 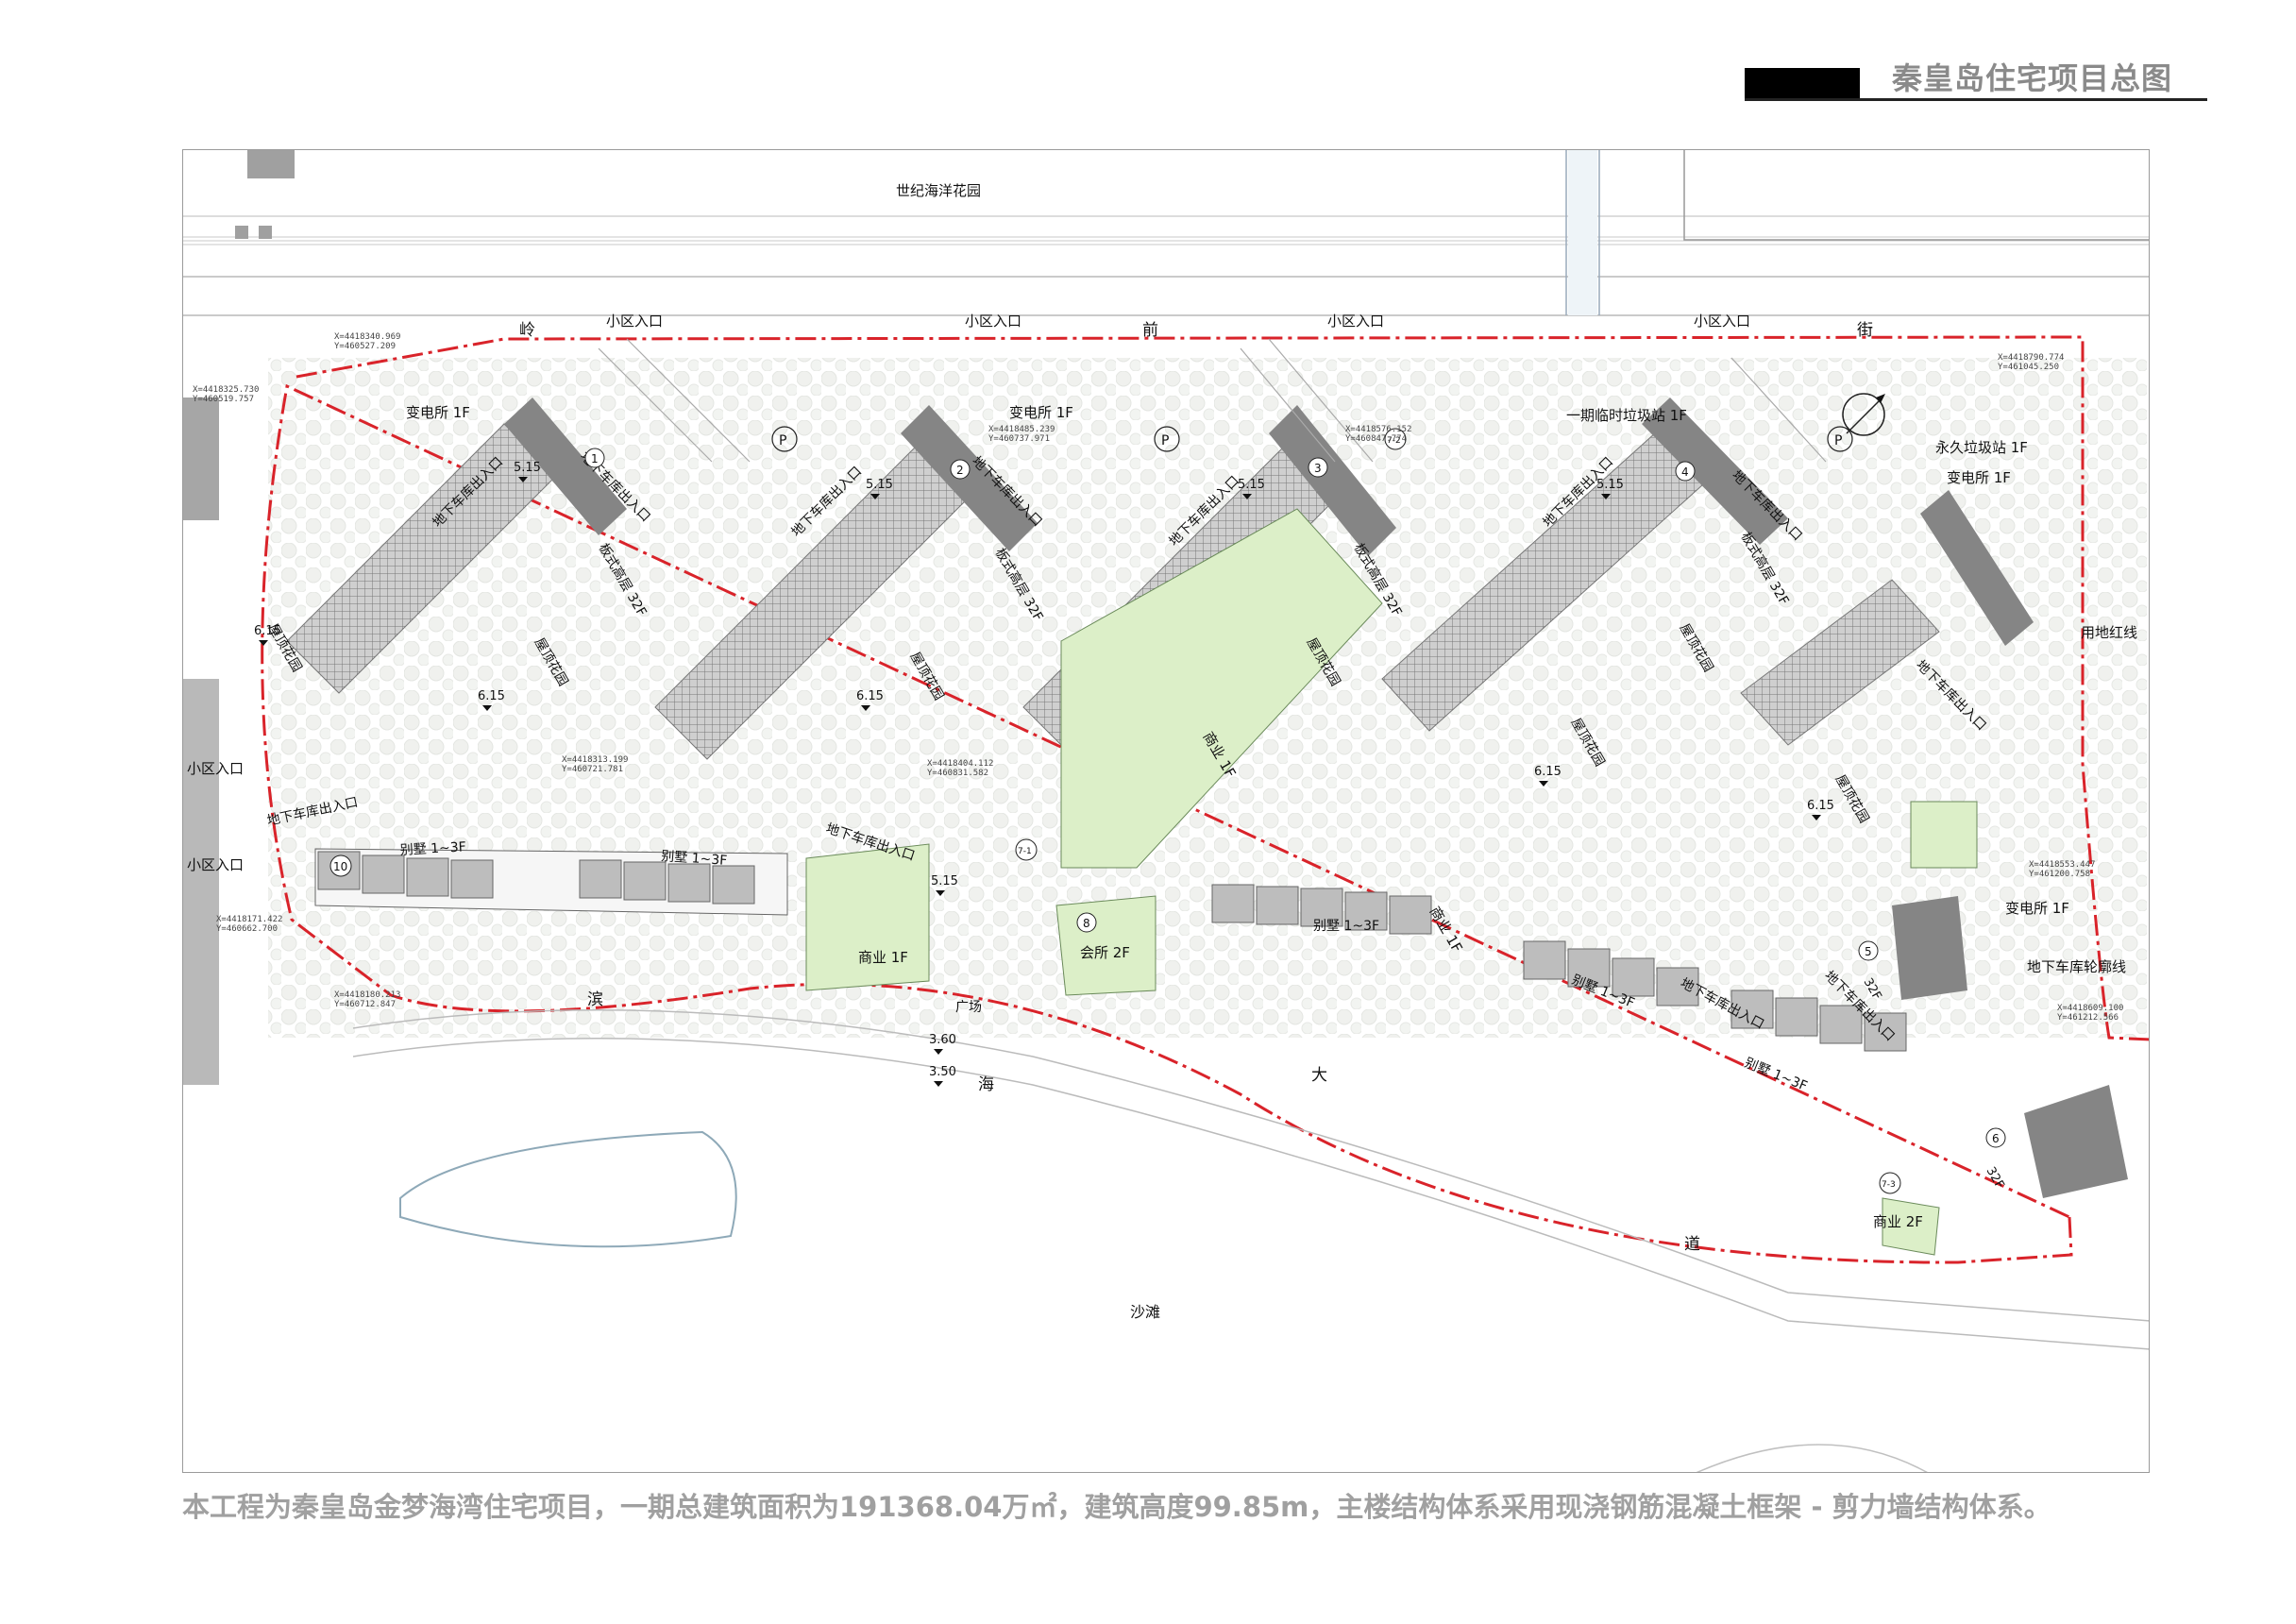 I want to click on entrance-label-5: 小区入口, so click(x=215, y=768).